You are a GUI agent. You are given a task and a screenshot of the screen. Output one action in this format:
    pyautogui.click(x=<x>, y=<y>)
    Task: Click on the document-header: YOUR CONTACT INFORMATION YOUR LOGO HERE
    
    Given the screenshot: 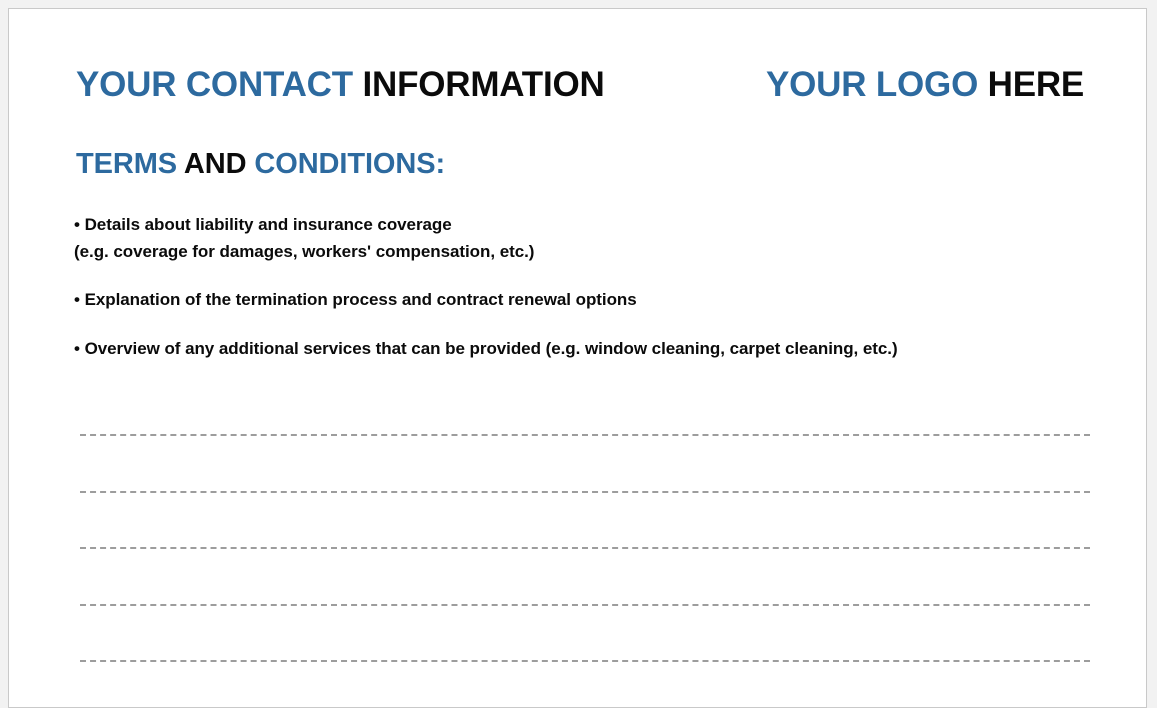 What is the action you would take?
    pyautogui.click(x=577, y=87)
    